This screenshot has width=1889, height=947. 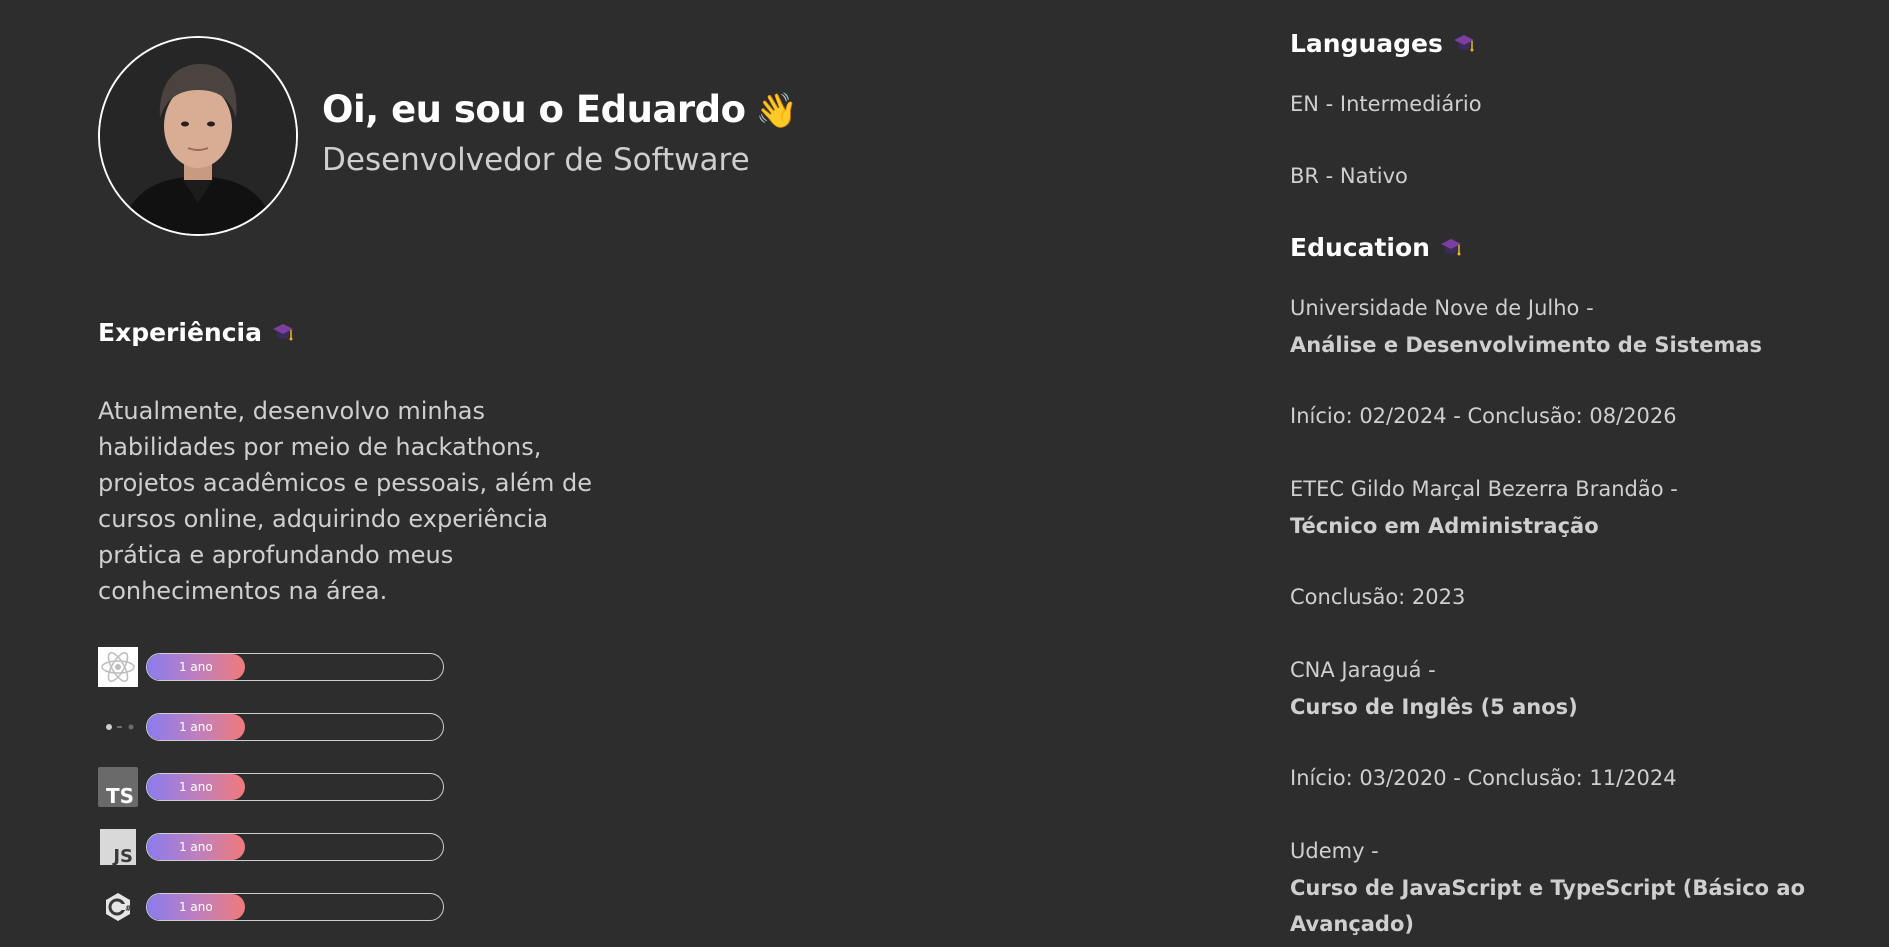 I want to click on skills-list: 1 ano 1 ano TS 1 ano JS 1 ano # 1 ano, so click(x=278, y=797).